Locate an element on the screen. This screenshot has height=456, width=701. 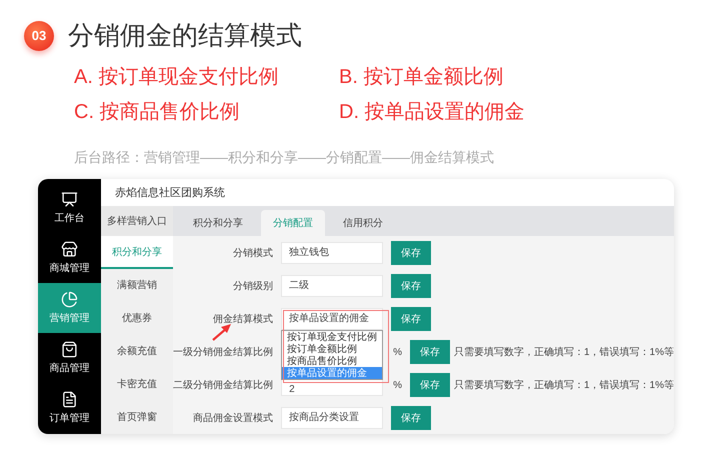
option-text: A. 按订单现金支付比例 is located at coordinates (177, 77).